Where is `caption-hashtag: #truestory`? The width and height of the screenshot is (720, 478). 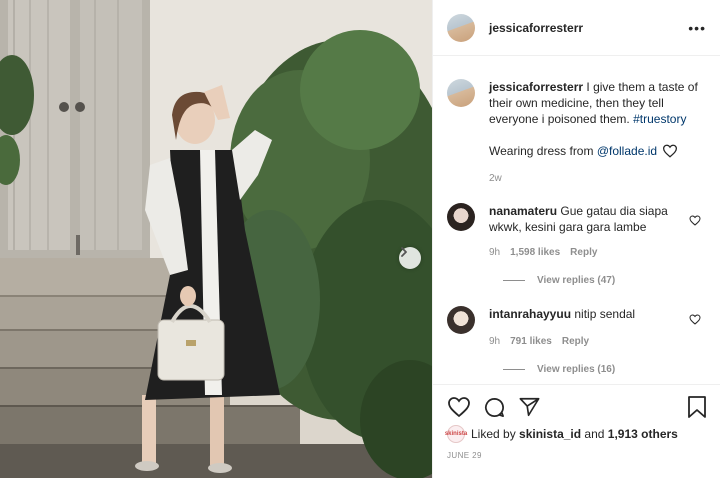
caption-hashtag: #truestory is located at coordinates (659, 119).